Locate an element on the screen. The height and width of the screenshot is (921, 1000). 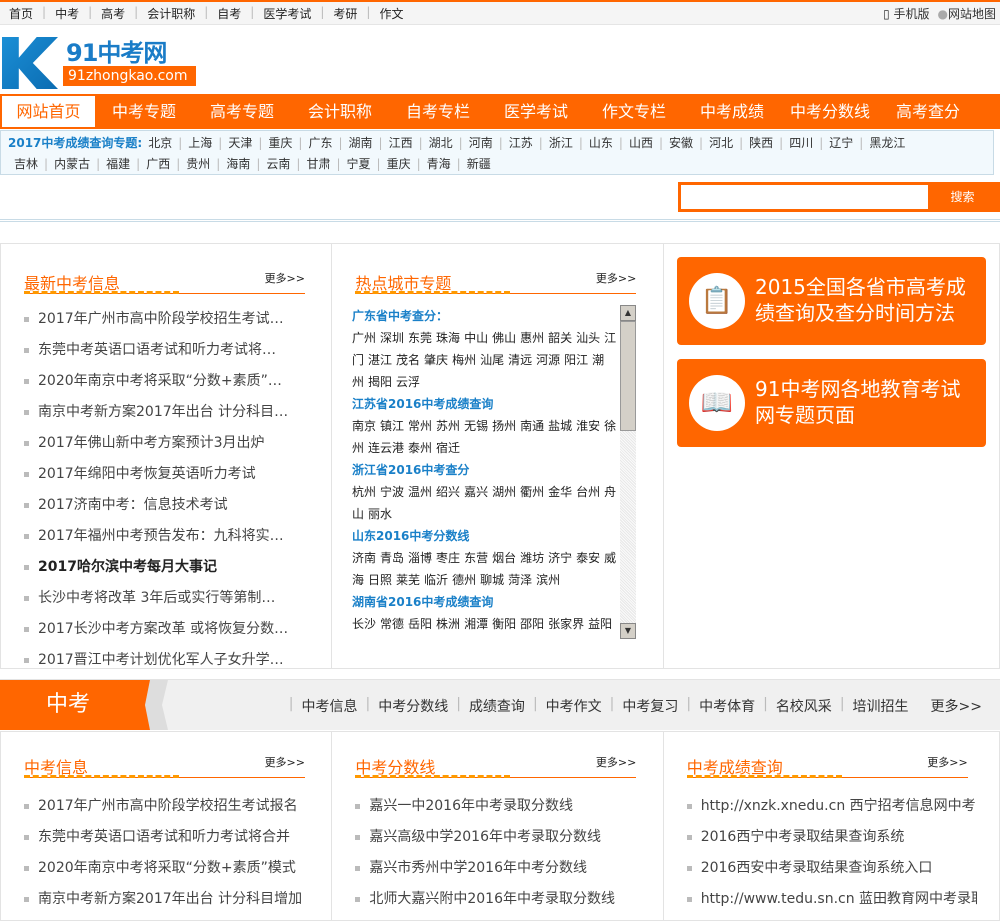
city-link: 湖州 is located at coordinates (504, 492).